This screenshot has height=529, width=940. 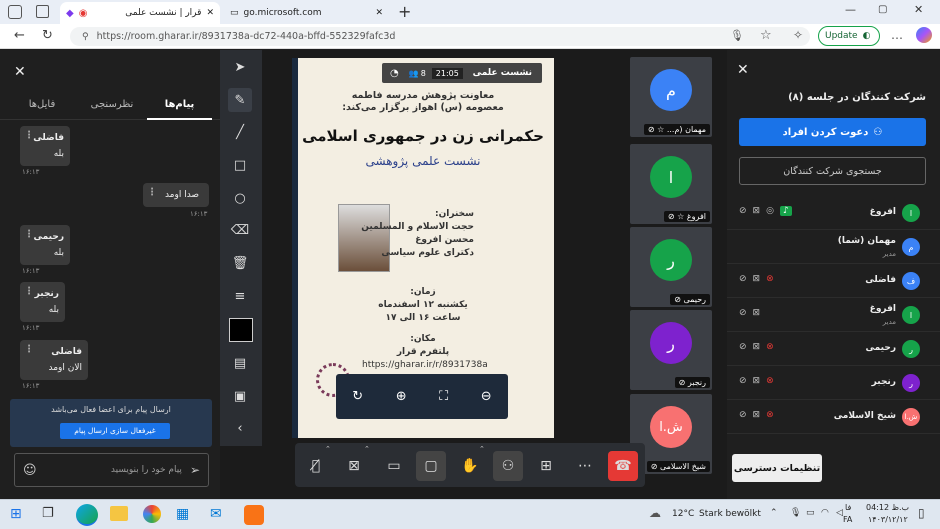 I want to click on copilot-icon, so click(x=924, y=35).